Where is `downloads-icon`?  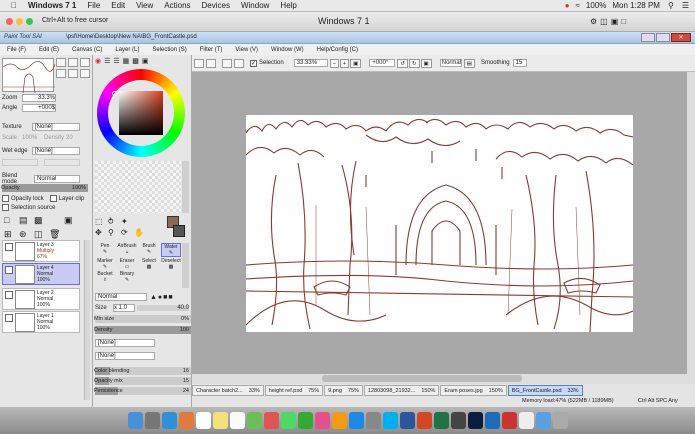
downloads-icon is located at coordinates (543, 420).